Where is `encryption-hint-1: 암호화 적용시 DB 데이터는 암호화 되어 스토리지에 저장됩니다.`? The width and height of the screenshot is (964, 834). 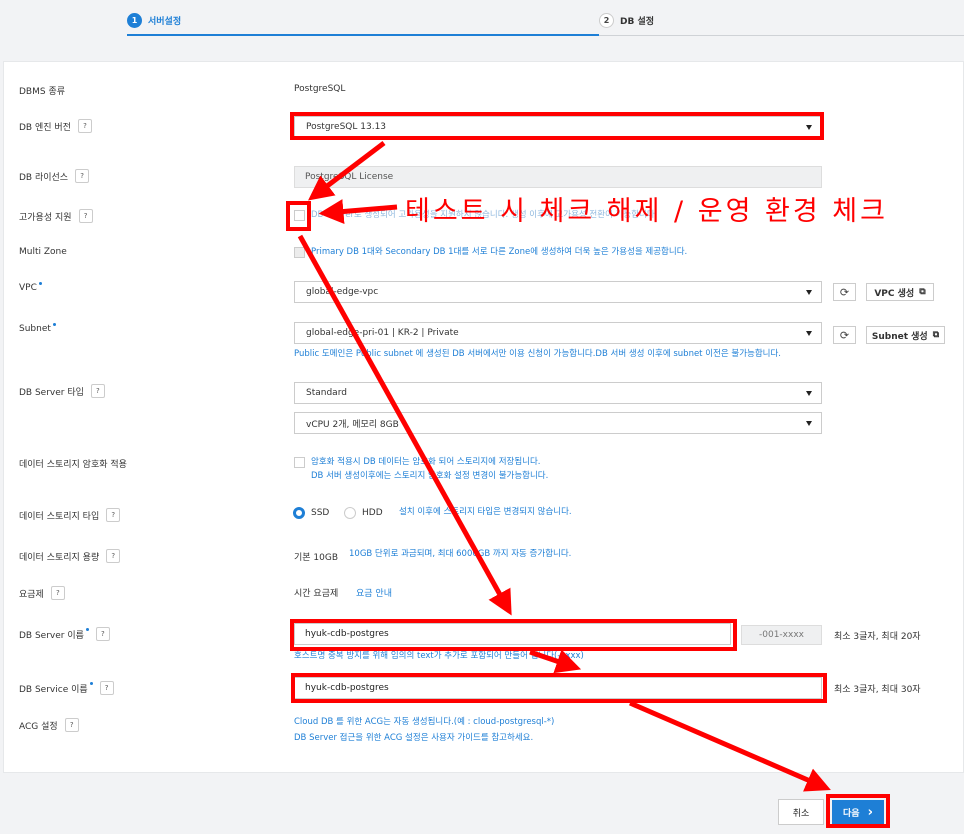
encryption-hint-1: 암호화 적용시 DB 데이터는 암호화 되어 스토리지에 저장됩니다. is located at coordinates (426, 462).